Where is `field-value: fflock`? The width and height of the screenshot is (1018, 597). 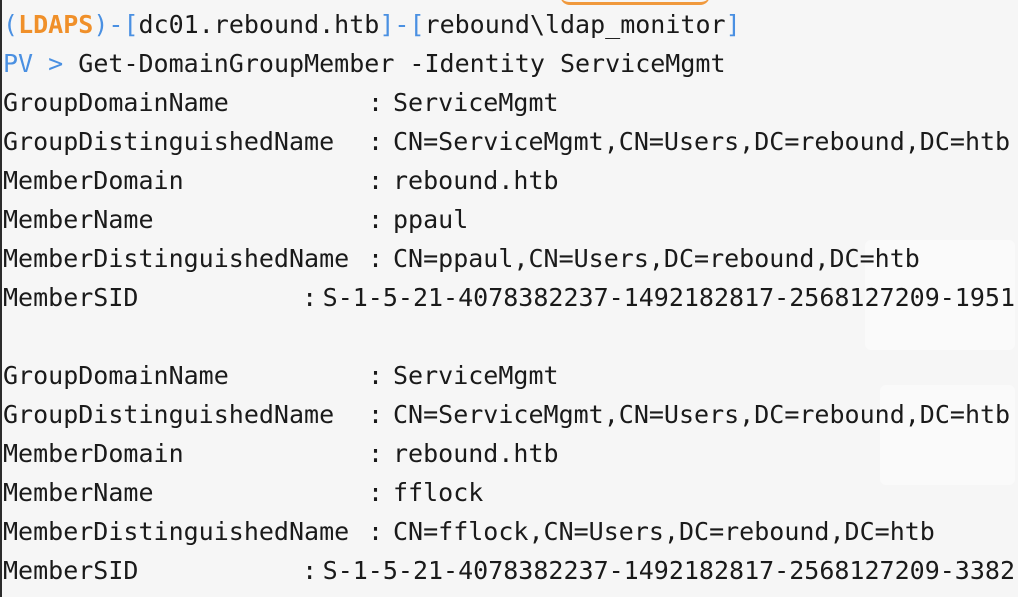
field-value: fflock is located at coordinates (438, 492).